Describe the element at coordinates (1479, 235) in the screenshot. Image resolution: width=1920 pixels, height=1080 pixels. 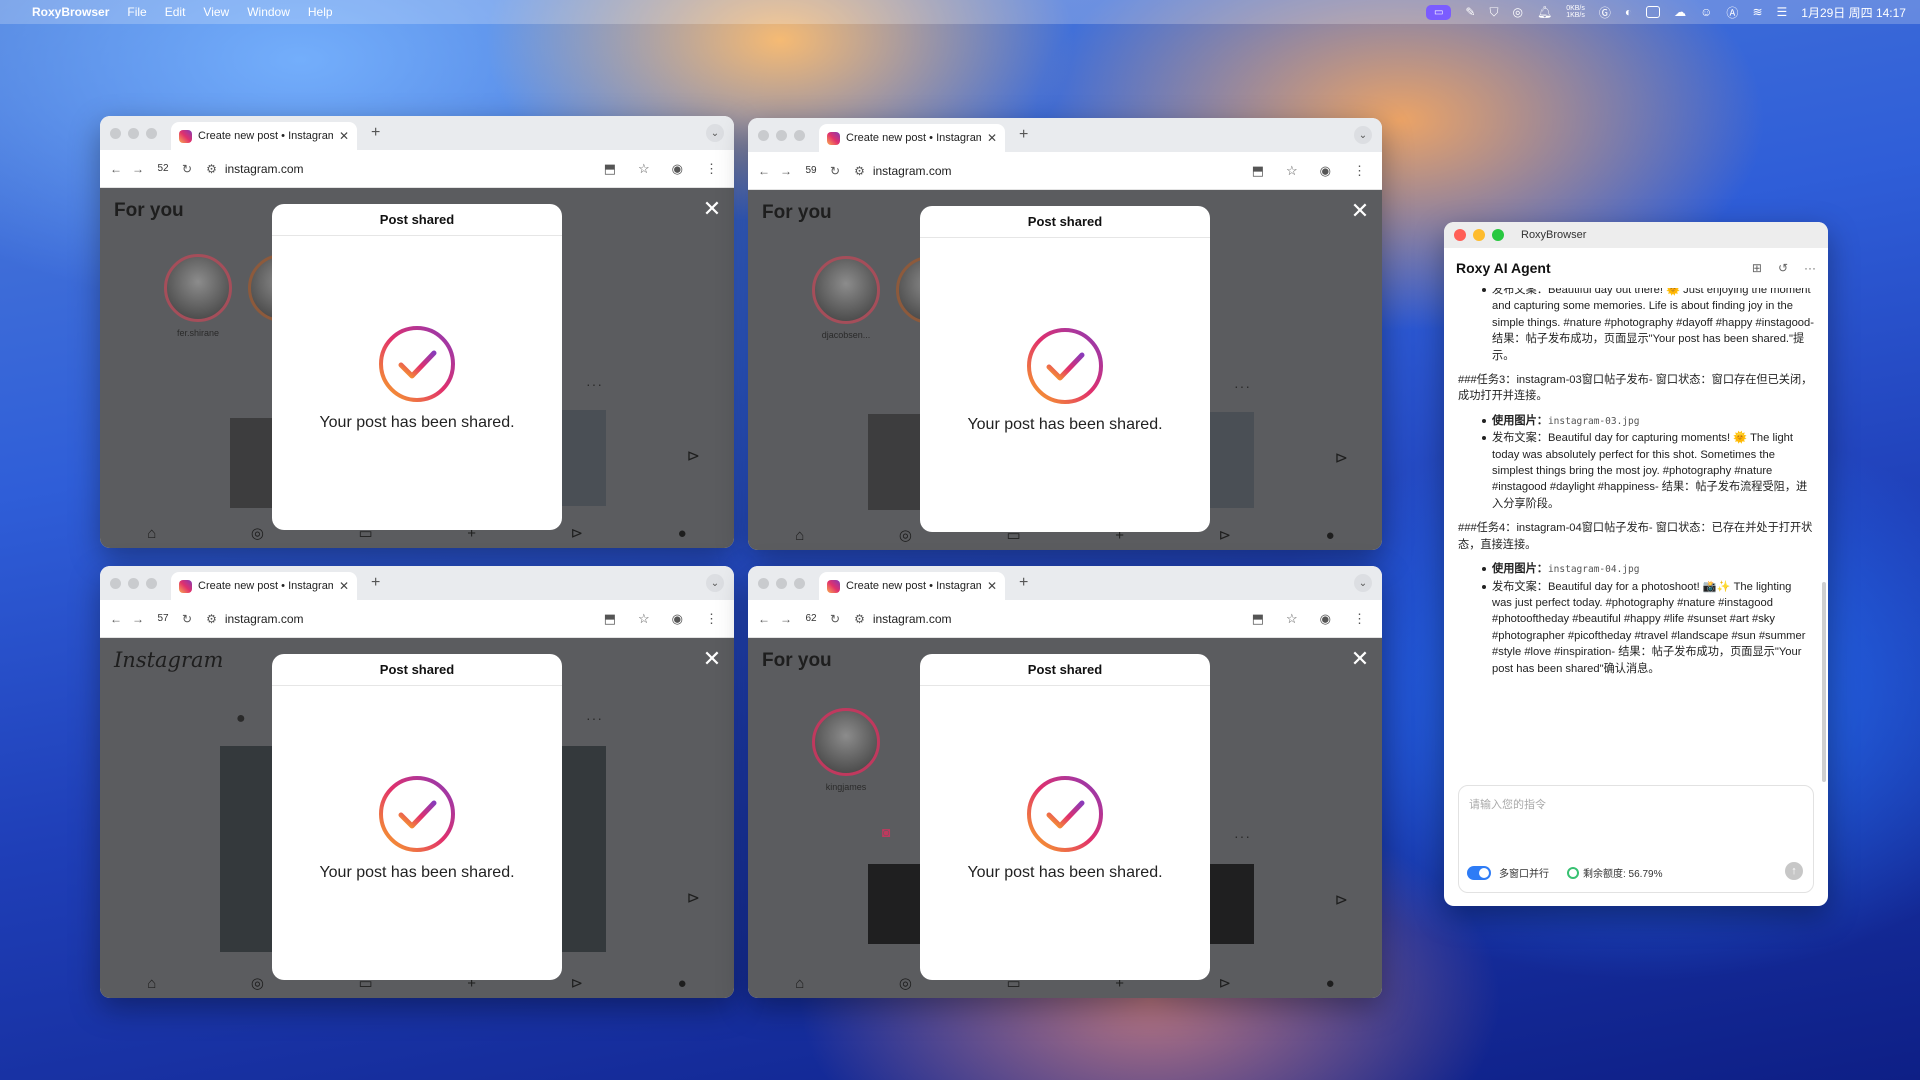
I see `agent-minimize-button` at that location.